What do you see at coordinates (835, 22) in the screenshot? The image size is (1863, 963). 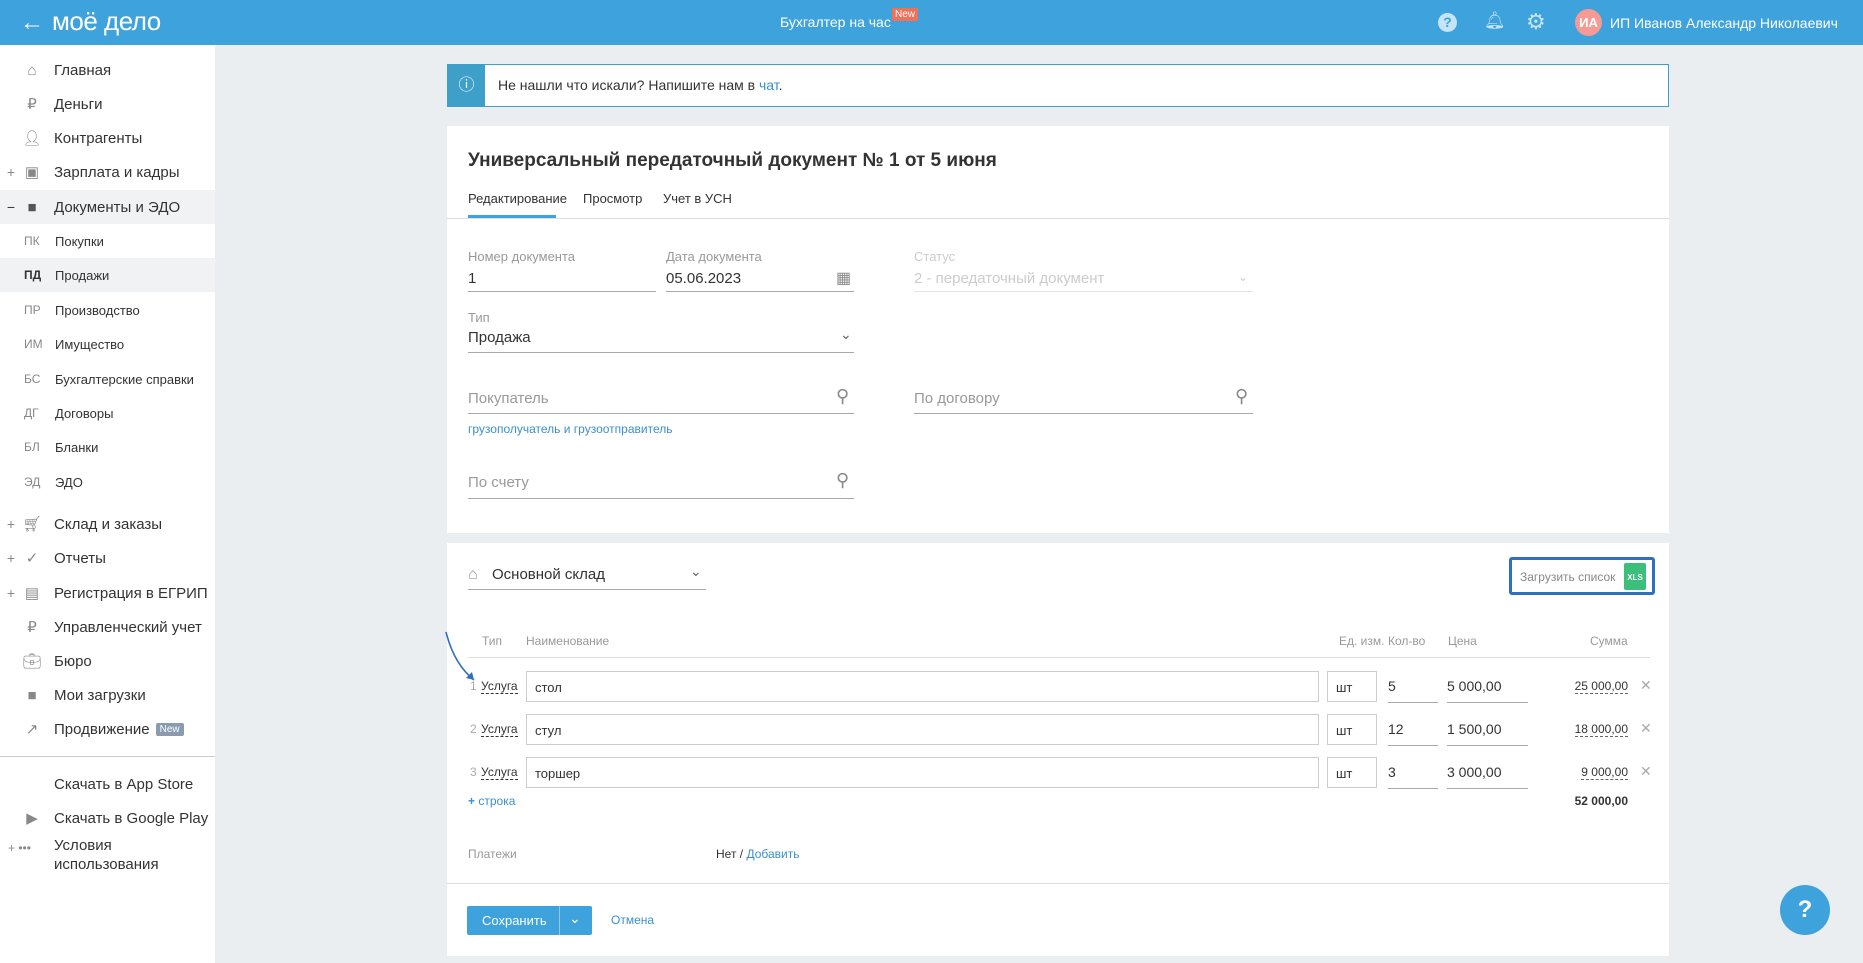 I see `accountant-hour-link: Бухгалтер на час` at bounding box center [835, 22].